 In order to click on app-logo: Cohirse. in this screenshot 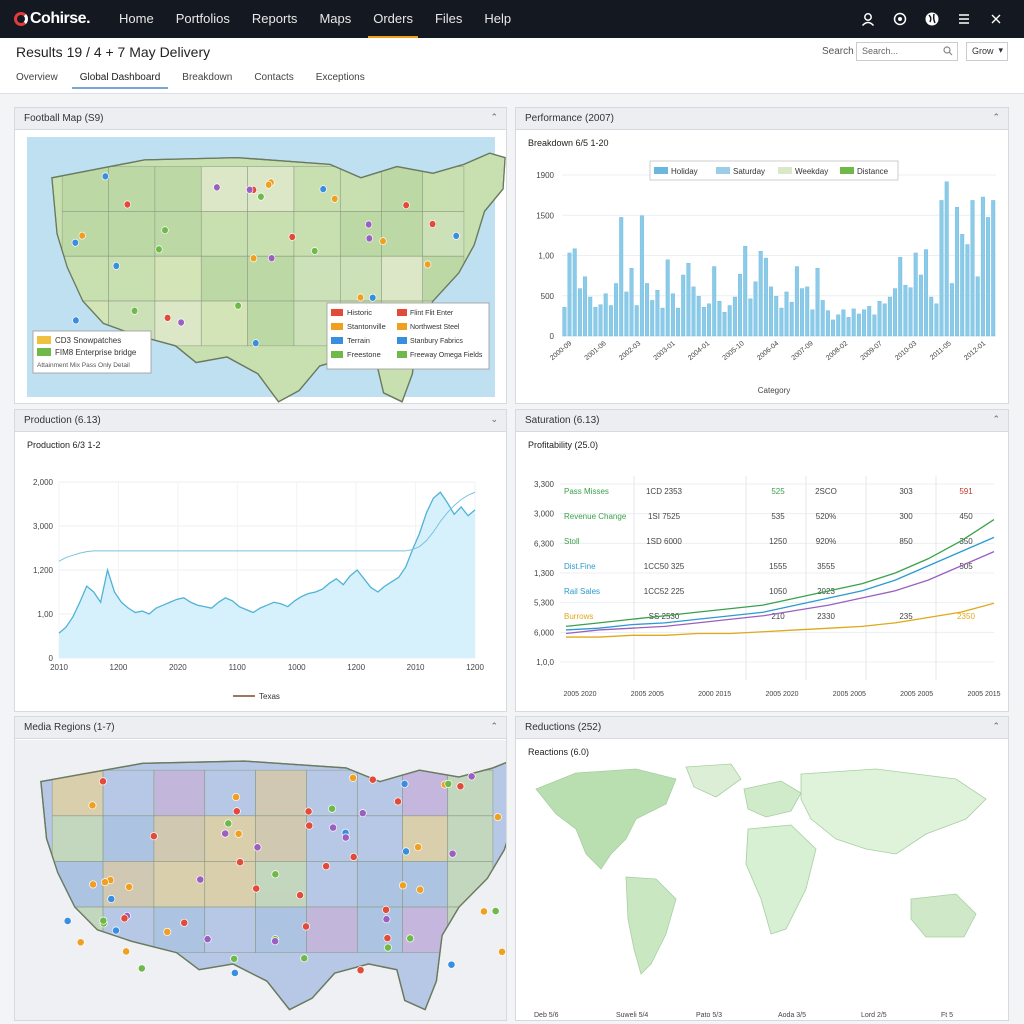, I will do `click(52, 19)`.